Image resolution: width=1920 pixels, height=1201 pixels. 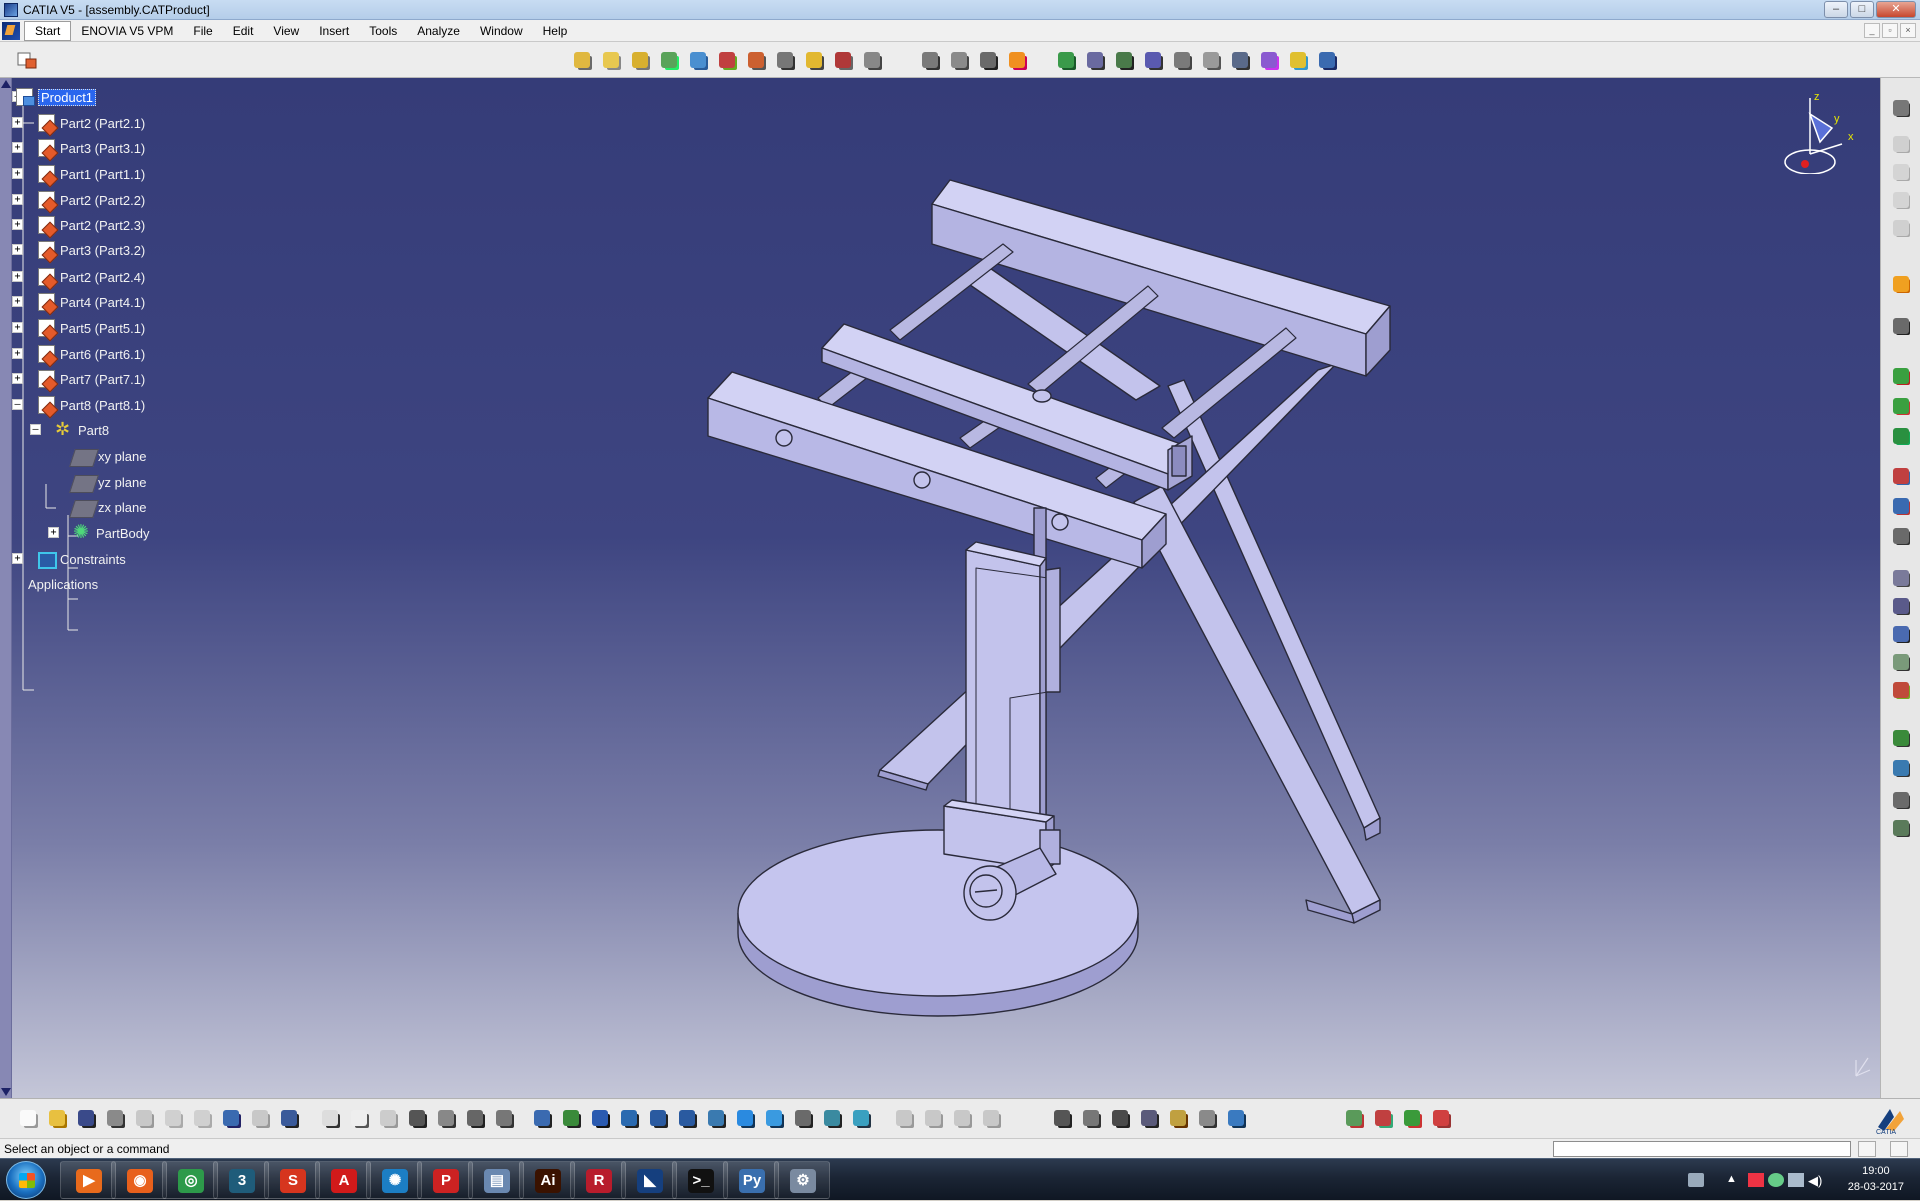 I want to click on formula-icon, so click(x=330, y=1118).